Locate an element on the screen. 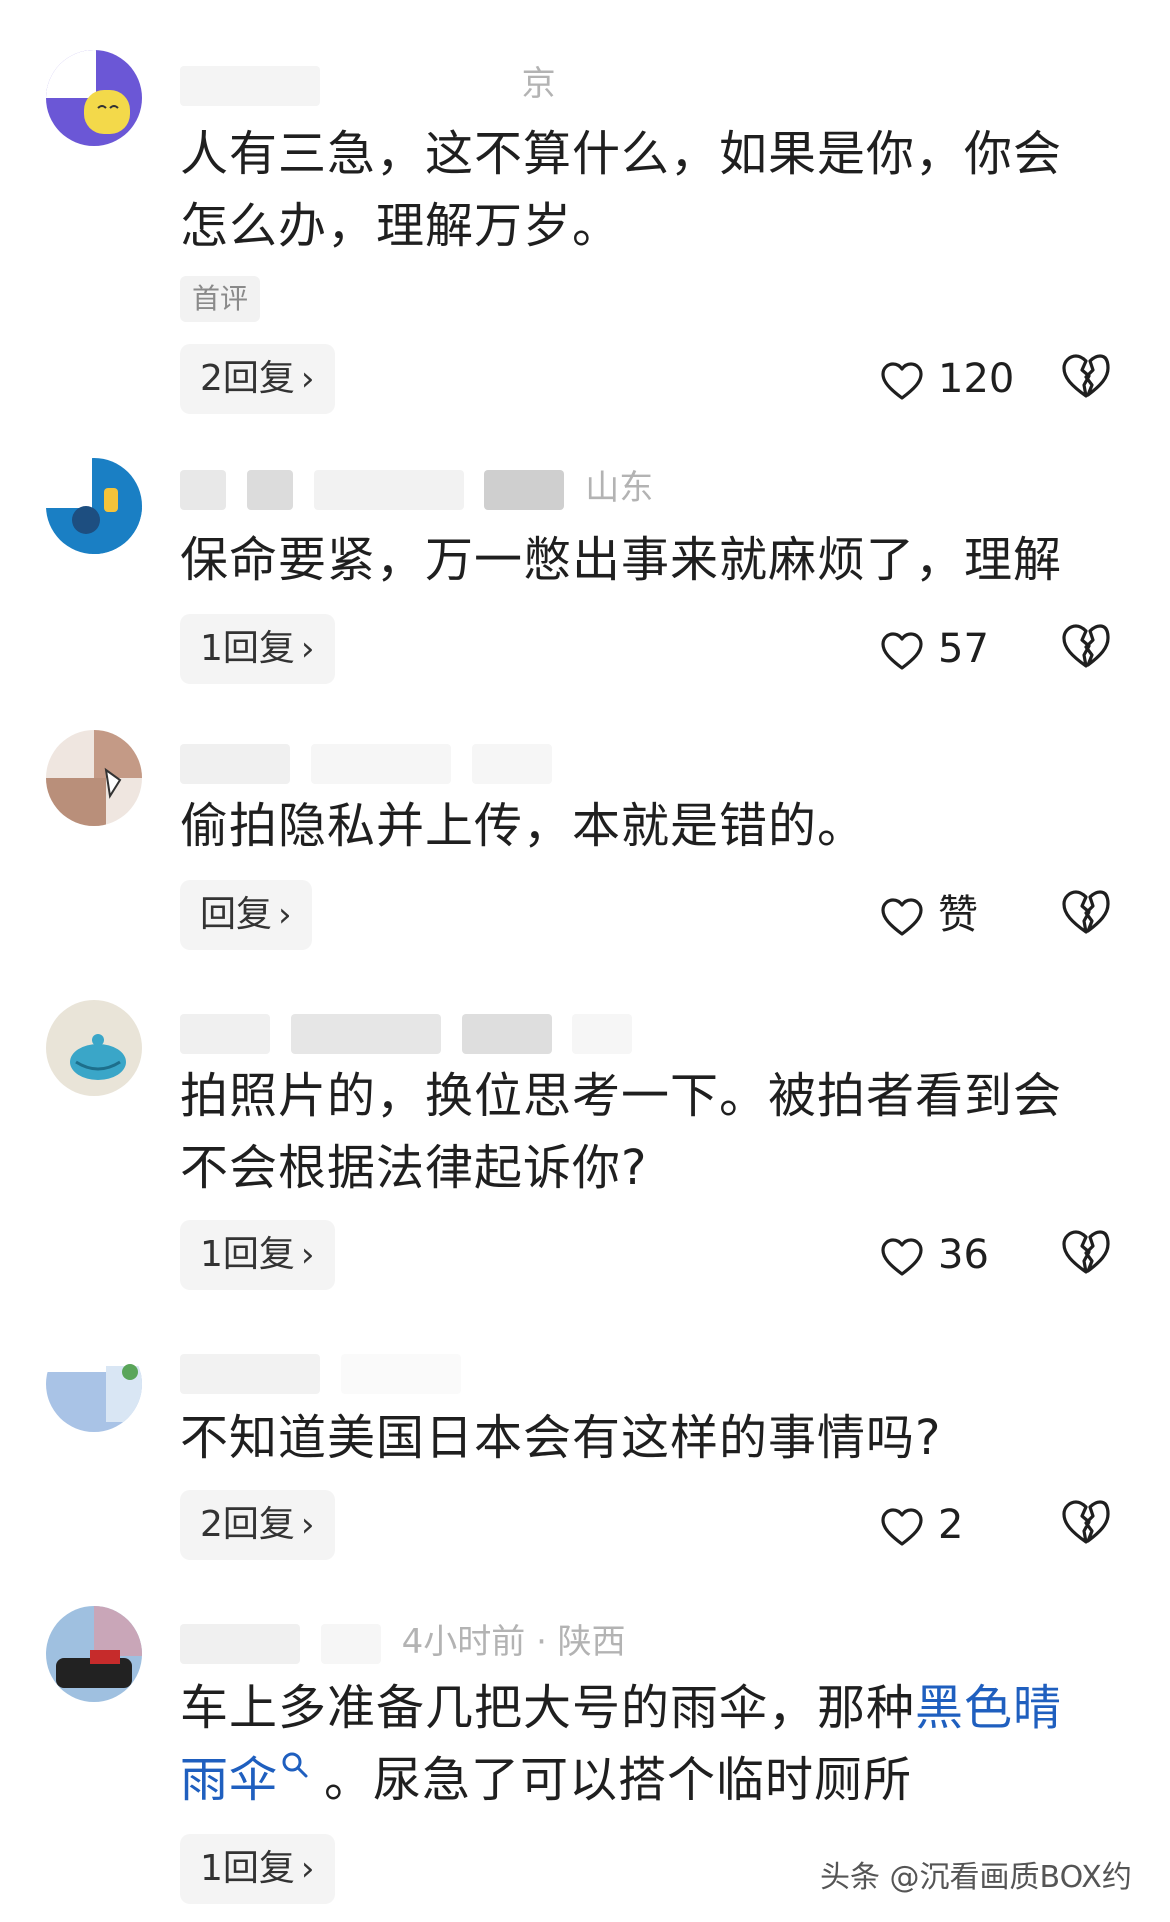 Image resolution: width=1170 pixels, height=1922 pixels. first-comment-tag: 首评 is located at coordinates (220, 299).